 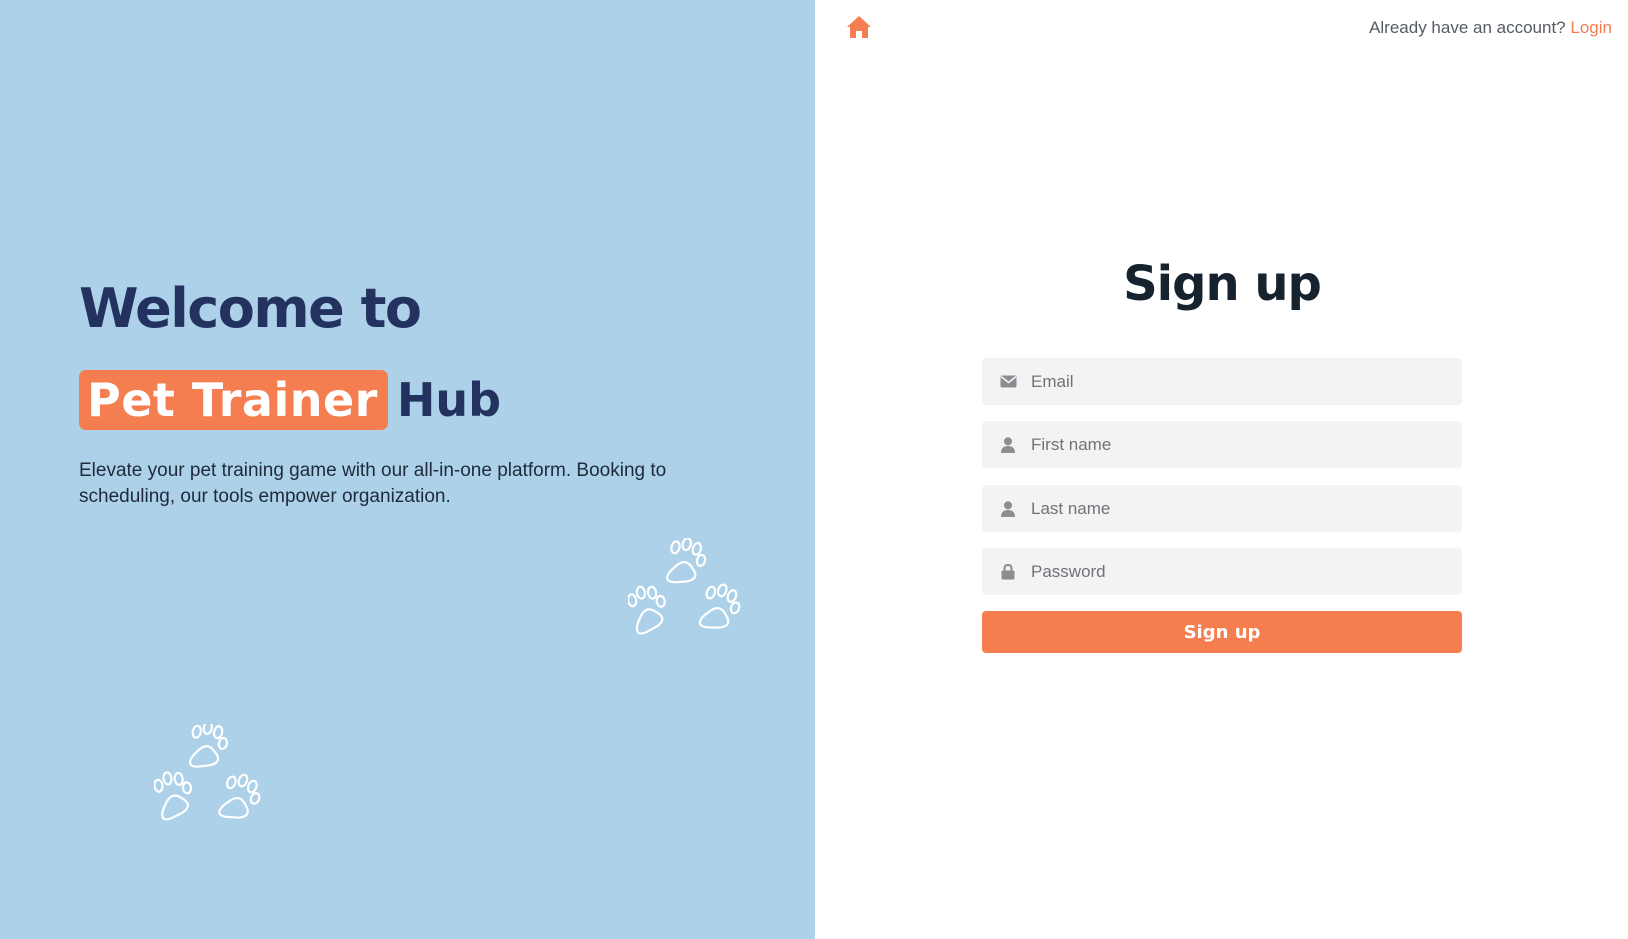 I want to click on login-link: Login, so click(x=1591, y=27).